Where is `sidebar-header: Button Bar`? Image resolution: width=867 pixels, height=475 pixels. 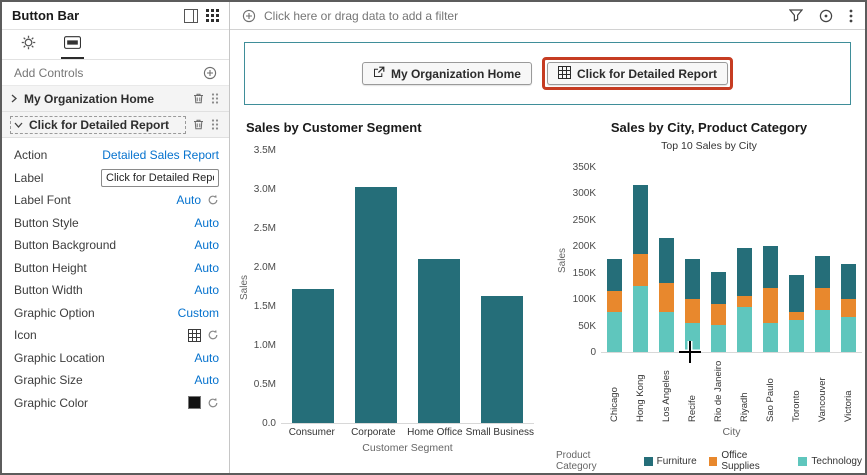
sidebar-header: Button Bar is located at coordinates (115, 16).